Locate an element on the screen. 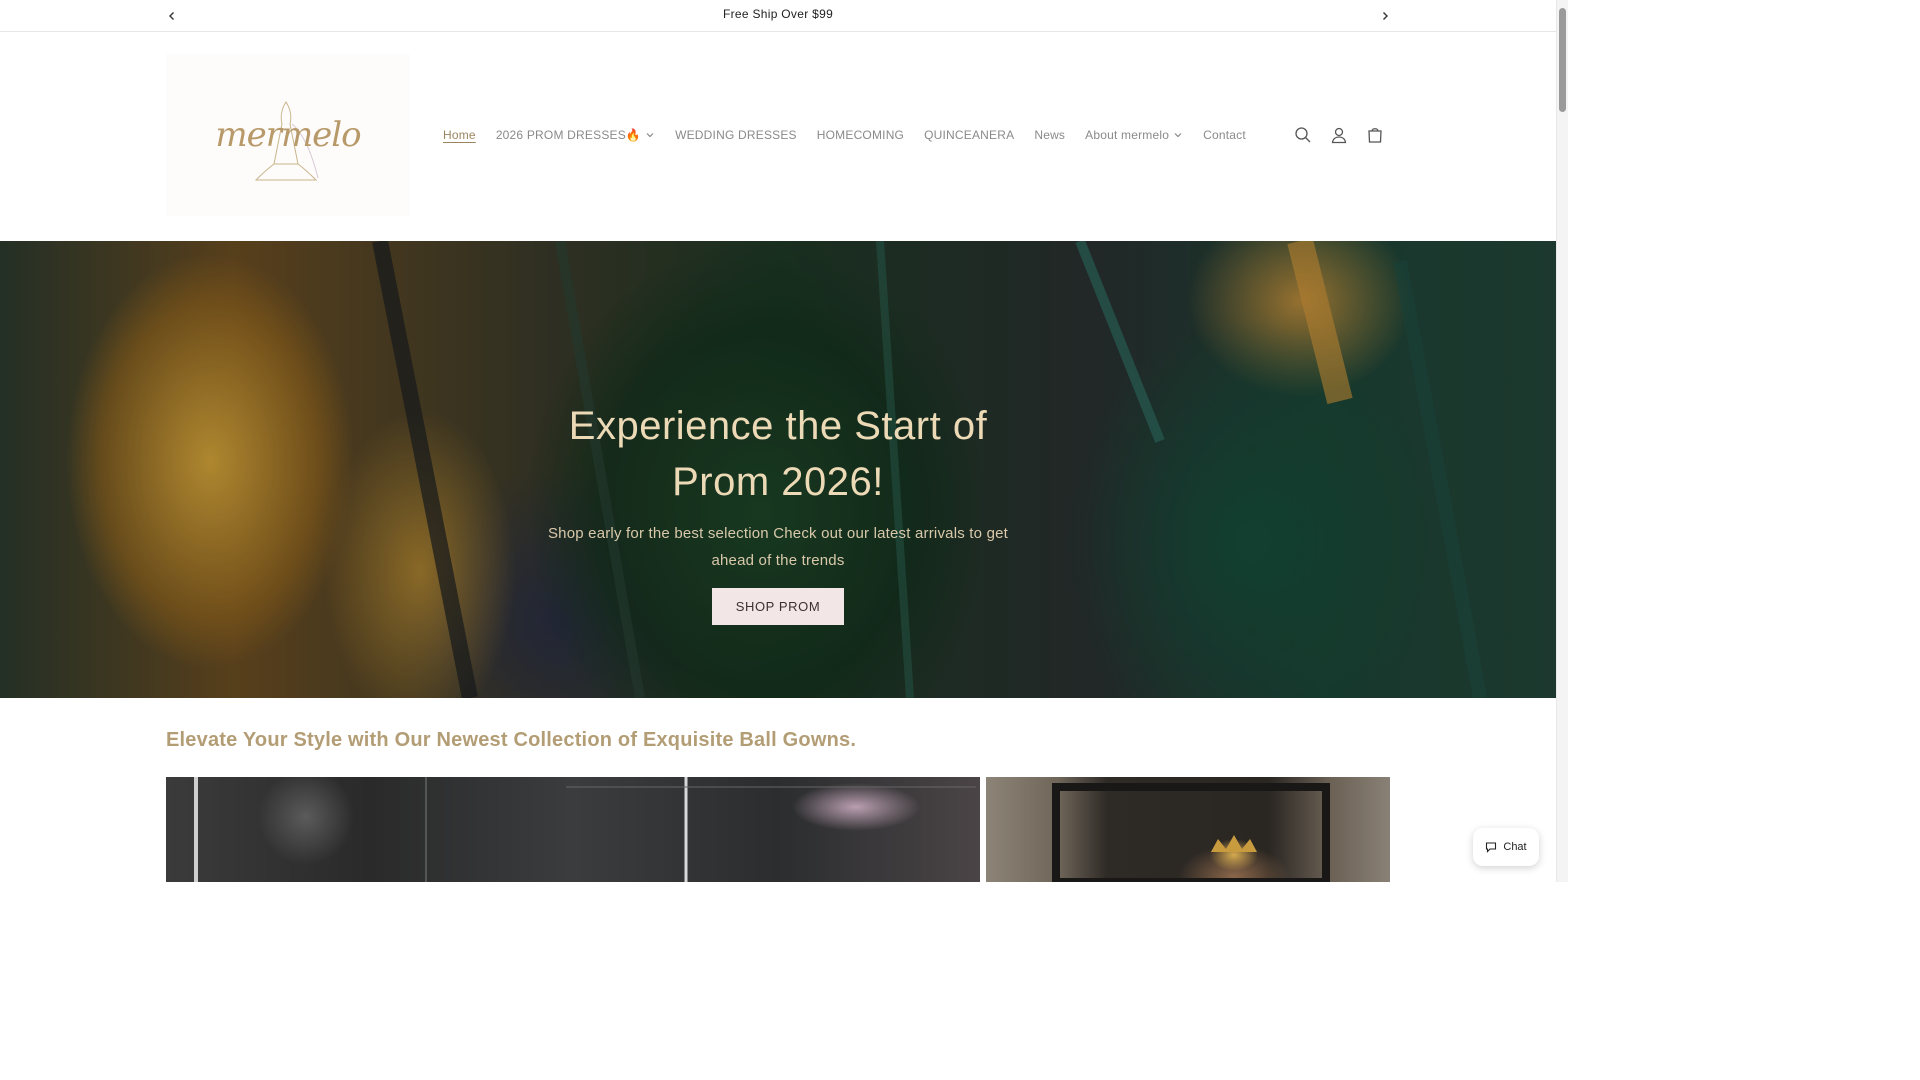 Image resolution: width=1920 pixels, height=1080 pixels. hero-title-line: Prom 2026! is located at coordinates (778, 482).